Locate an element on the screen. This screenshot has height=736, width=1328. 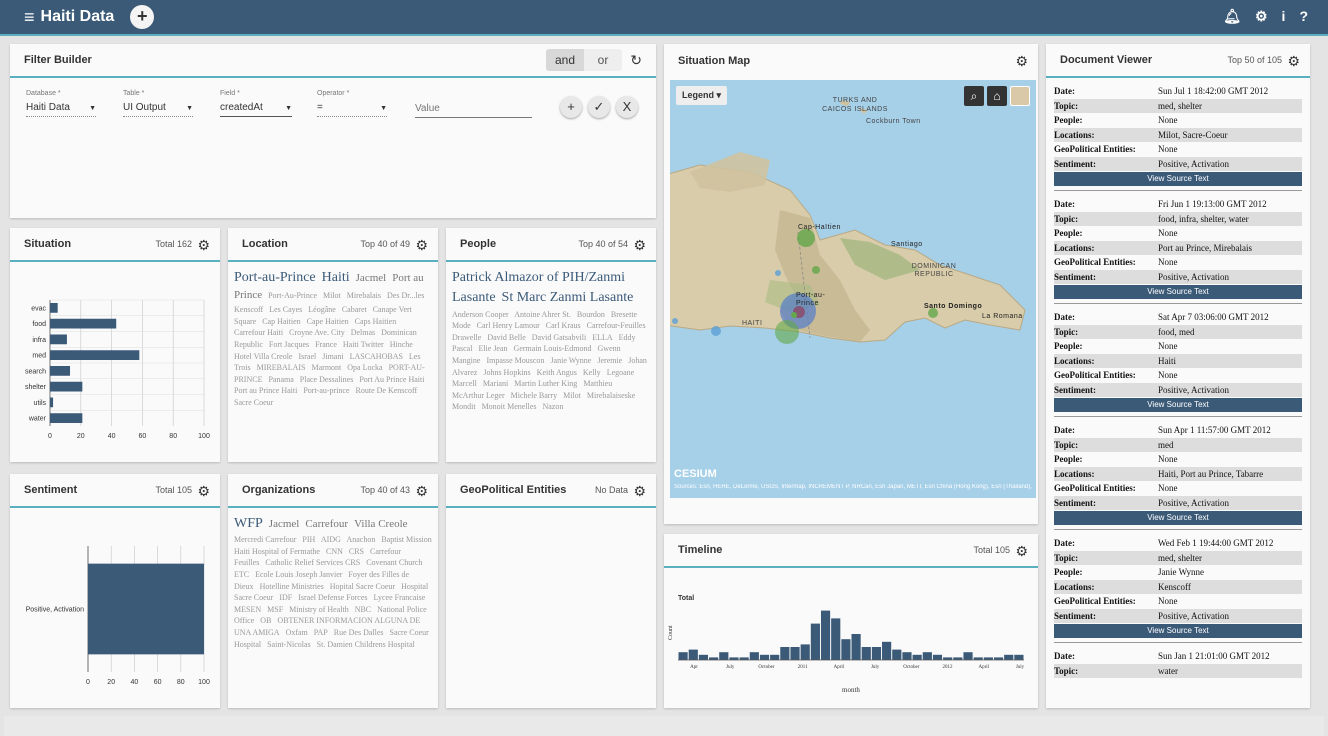
cloud-term: Oxfam is located at coordinates (297, 632).